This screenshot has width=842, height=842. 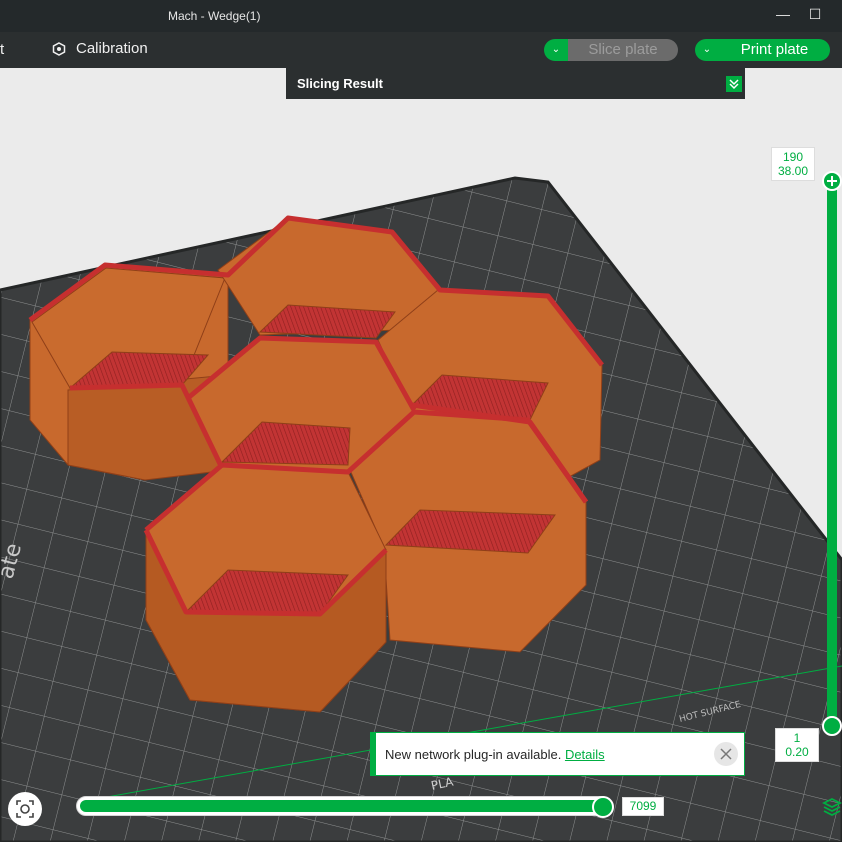 I want to click on layer-bottom-height: 0.20, so click(x=797, y=752).